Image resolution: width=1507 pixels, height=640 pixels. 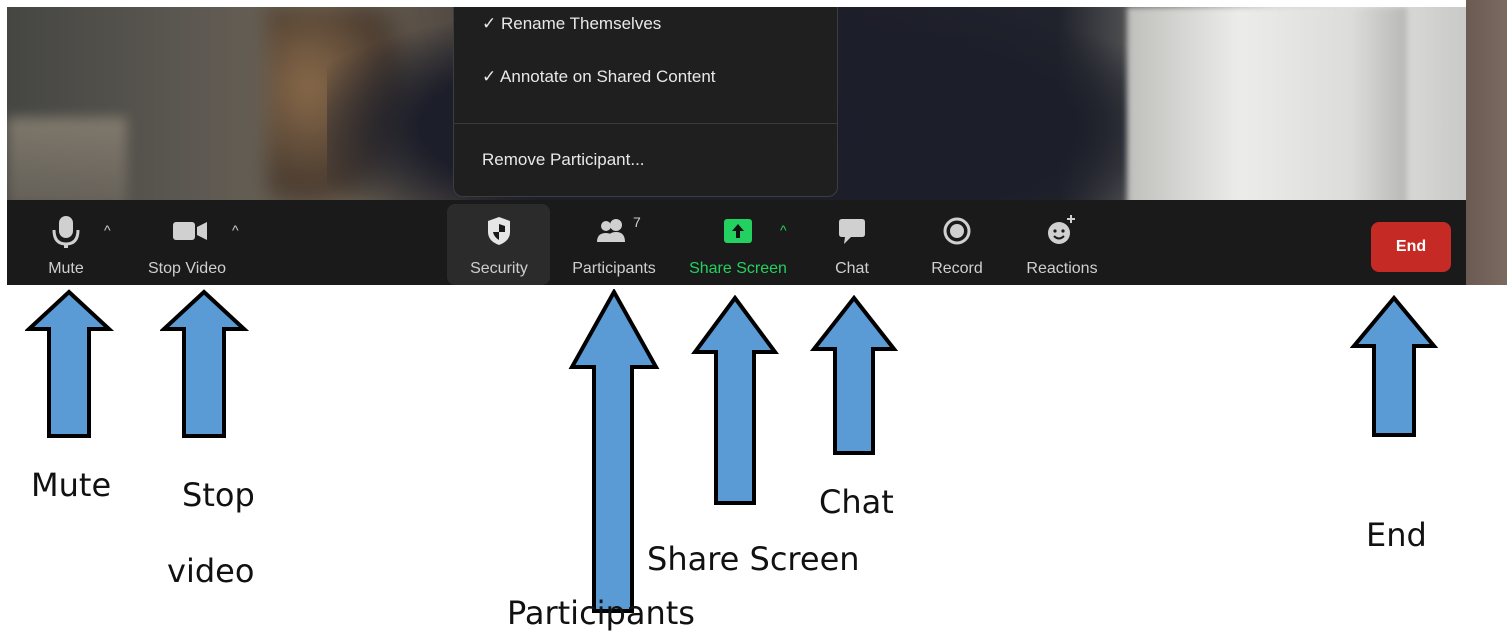 What do you see at coordinates (205, 363) in the screenshot?
I see `arrow-stop-video-icon` at bounding box center [205, 363].